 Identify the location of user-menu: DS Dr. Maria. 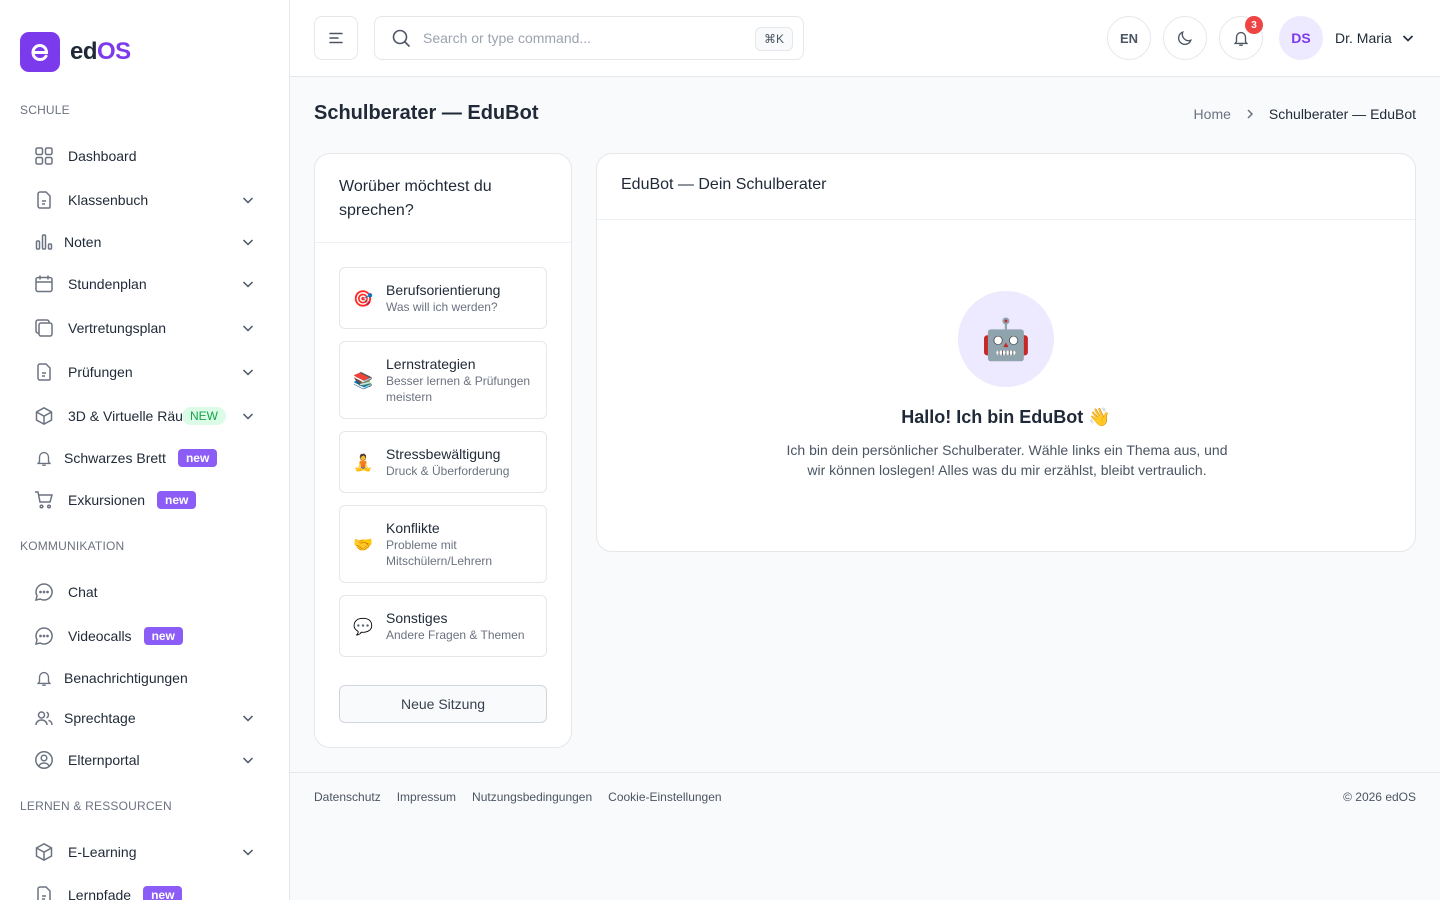
(1347, 38).